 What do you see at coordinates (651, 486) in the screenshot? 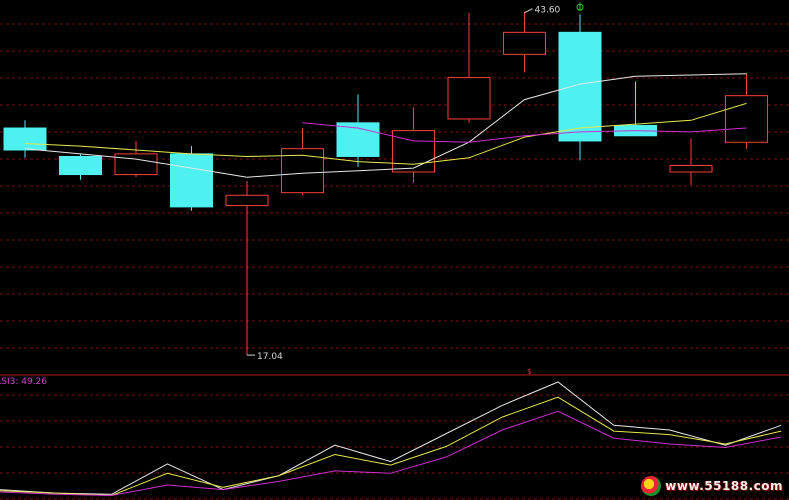
I see `site-logo-icon` at bounding box center [651, 486].